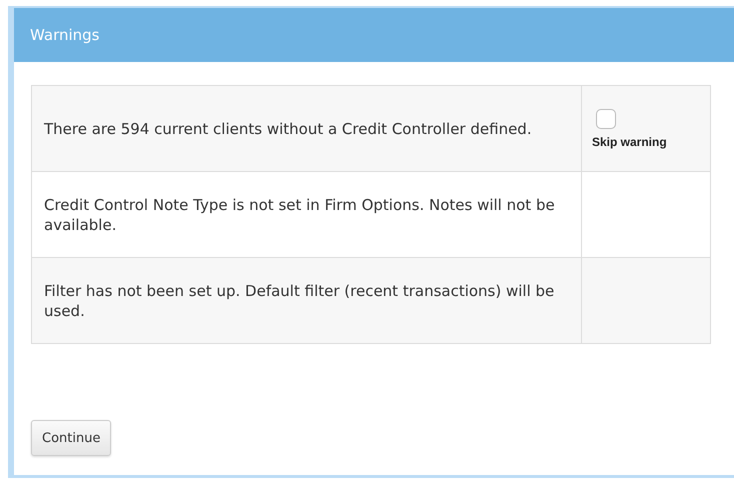 The width and height of the screenshot is (734, 485). Describe the element at coordinates (307, 129) in the screenshot. I see `warning-message: There are 594 current clients without a Credit Controller defined.` at that location.